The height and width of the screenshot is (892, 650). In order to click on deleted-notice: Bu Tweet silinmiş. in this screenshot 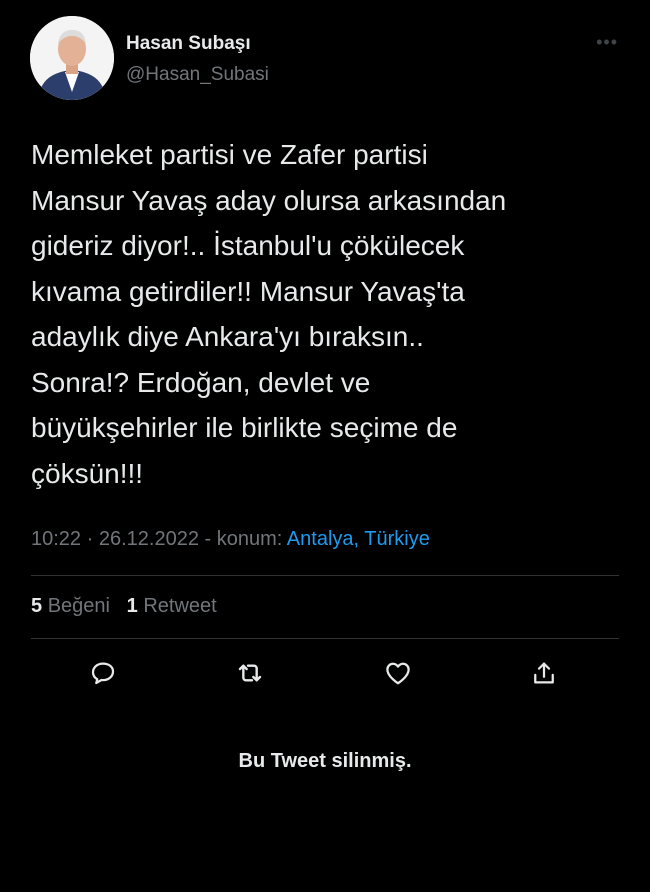, I will do `click(325, 761)`.